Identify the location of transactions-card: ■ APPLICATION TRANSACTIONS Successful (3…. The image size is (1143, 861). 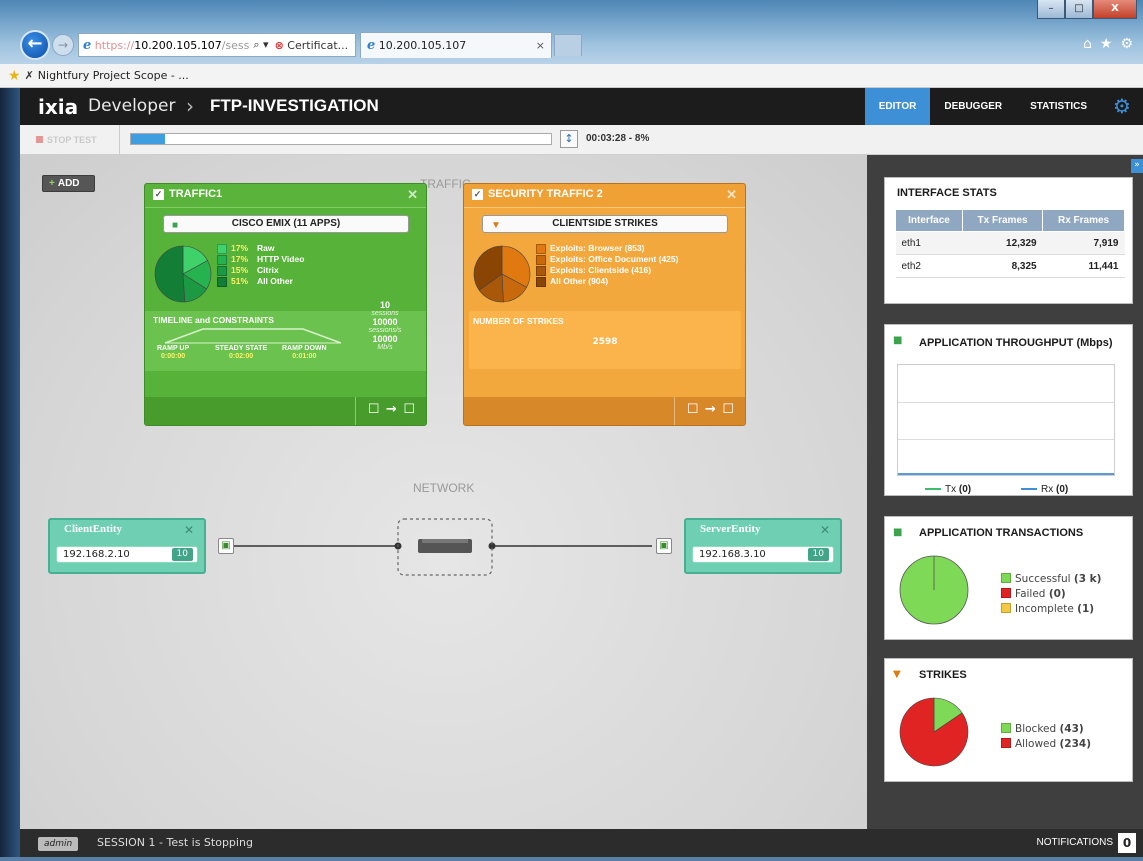
(1008, 578).